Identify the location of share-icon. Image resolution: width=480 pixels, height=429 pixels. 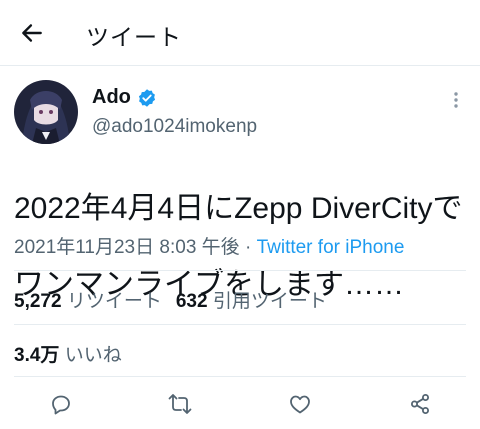
(420, 404).